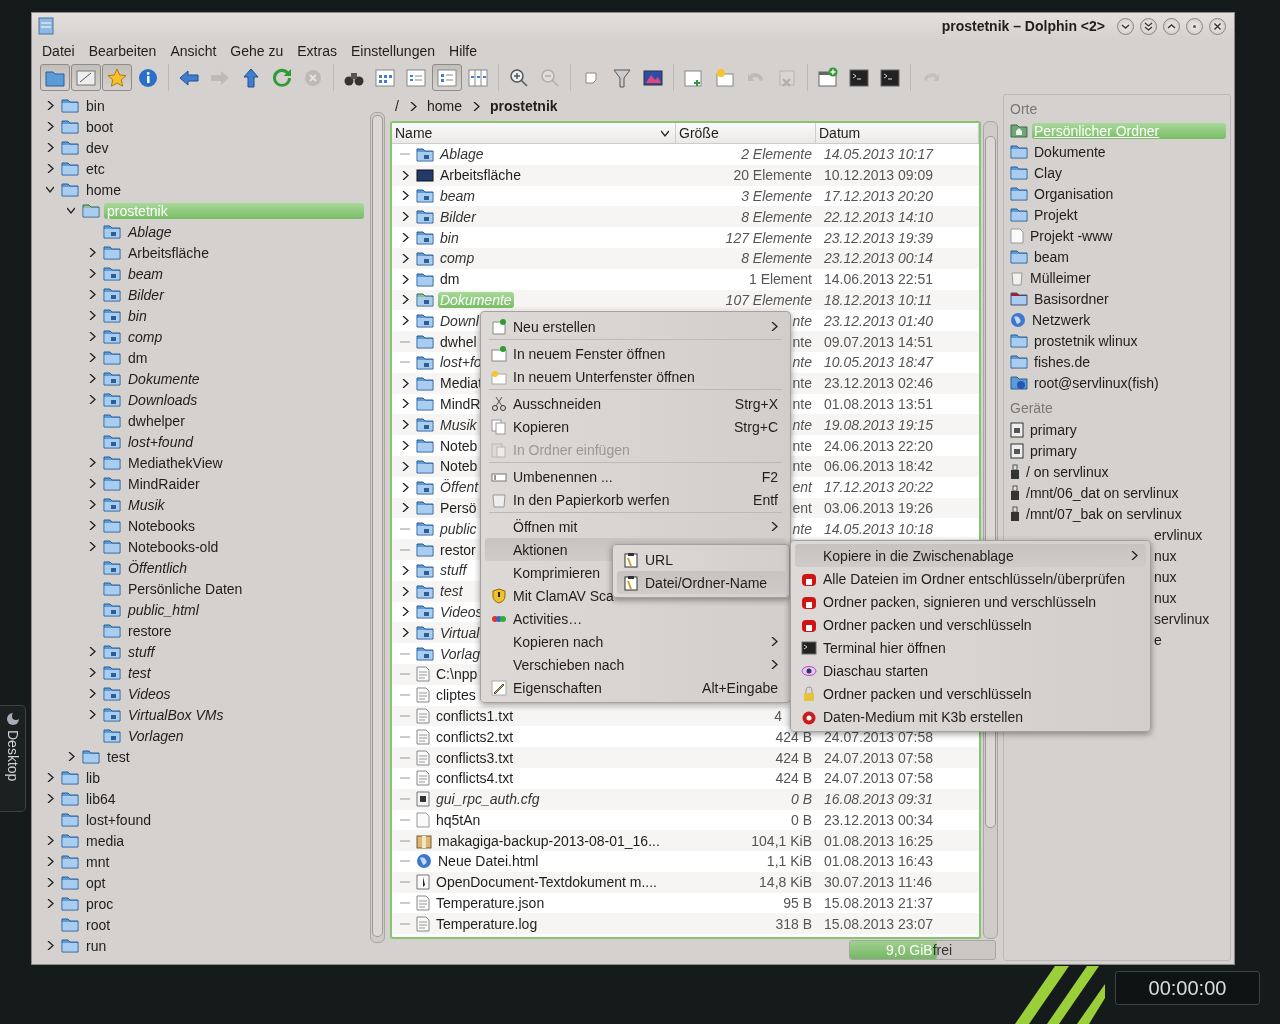 The height and width of the screenshot is (1024, 1280). What do you see at coordinates (1187, 988) in the screenshot?
I see `clock: 00:00:00` at bounding box center [1187, 988].